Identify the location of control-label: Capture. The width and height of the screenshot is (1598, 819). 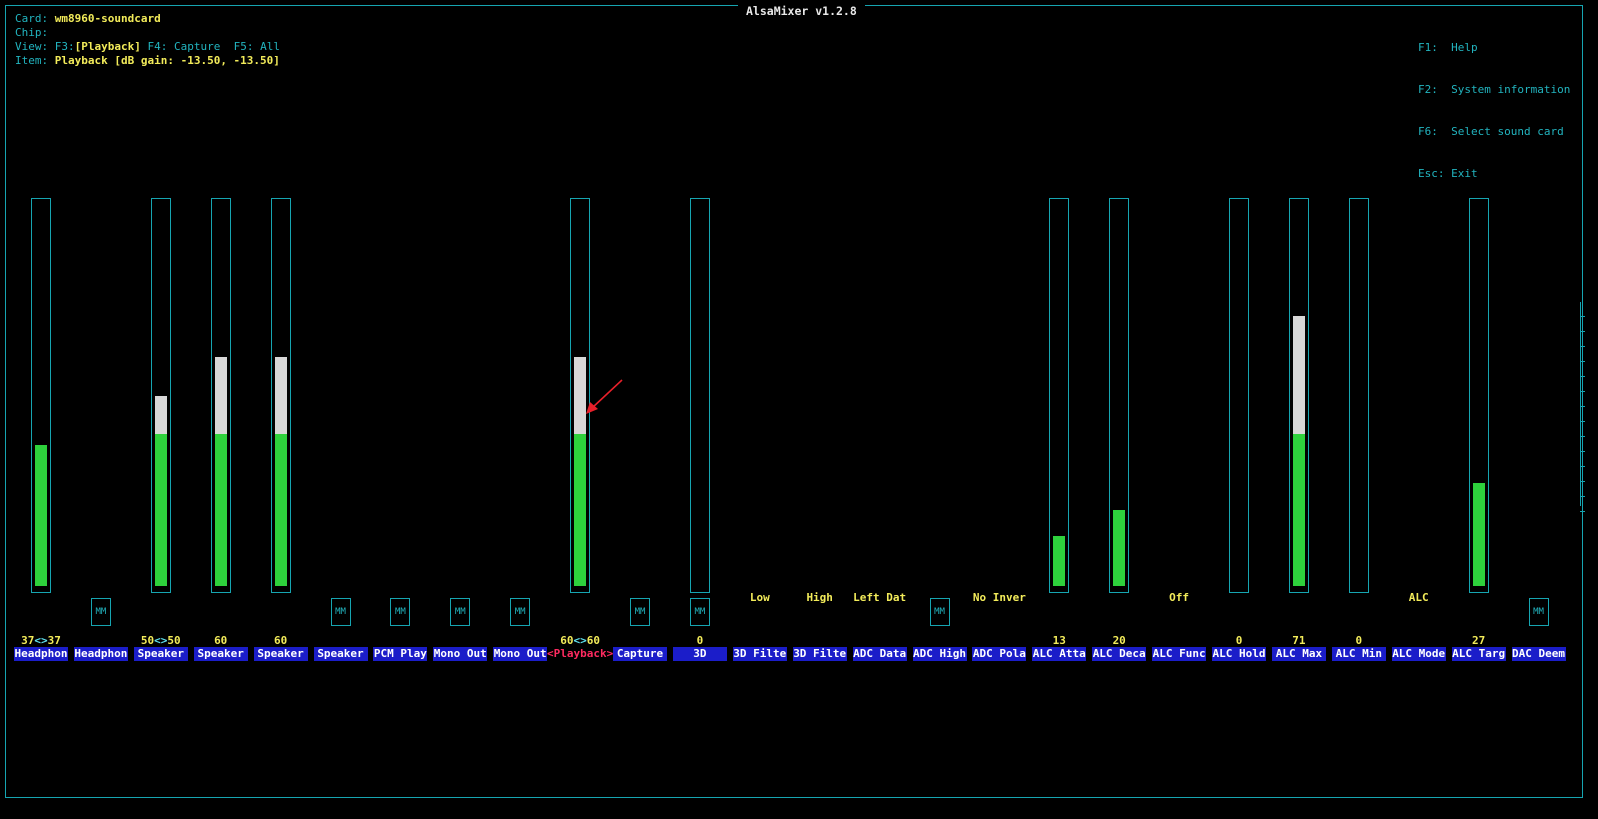
(640, 654).